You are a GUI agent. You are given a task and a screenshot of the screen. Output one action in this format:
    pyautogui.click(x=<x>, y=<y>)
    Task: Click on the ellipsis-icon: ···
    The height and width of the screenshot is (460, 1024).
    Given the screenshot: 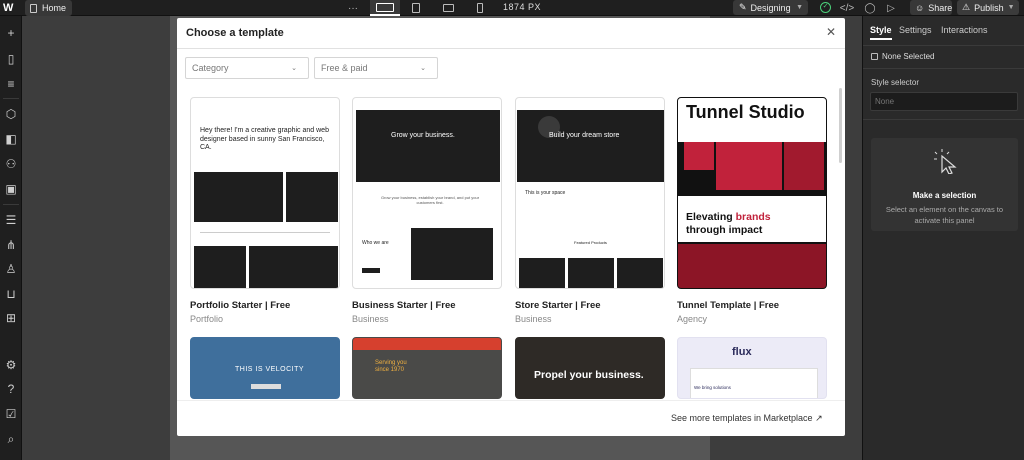 What is the action you would take?
    pyautogui.click(x=353, y=8)
    